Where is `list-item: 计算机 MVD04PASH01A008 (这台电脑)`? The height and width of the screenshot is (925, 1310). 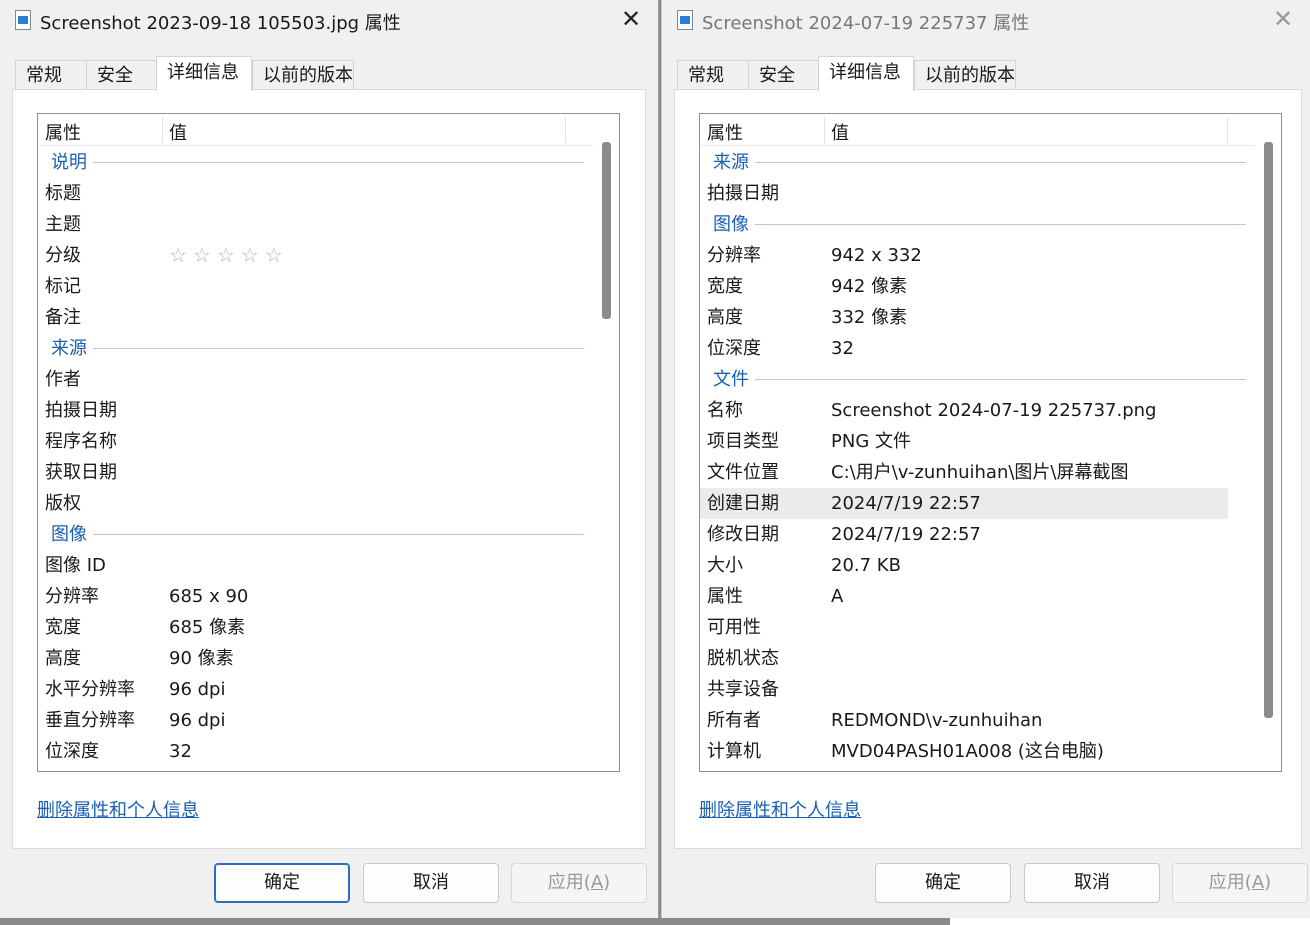 list-item: 计算机 MVD04PASH01A008 (这台电脑) is located at coordinates (978, 751).